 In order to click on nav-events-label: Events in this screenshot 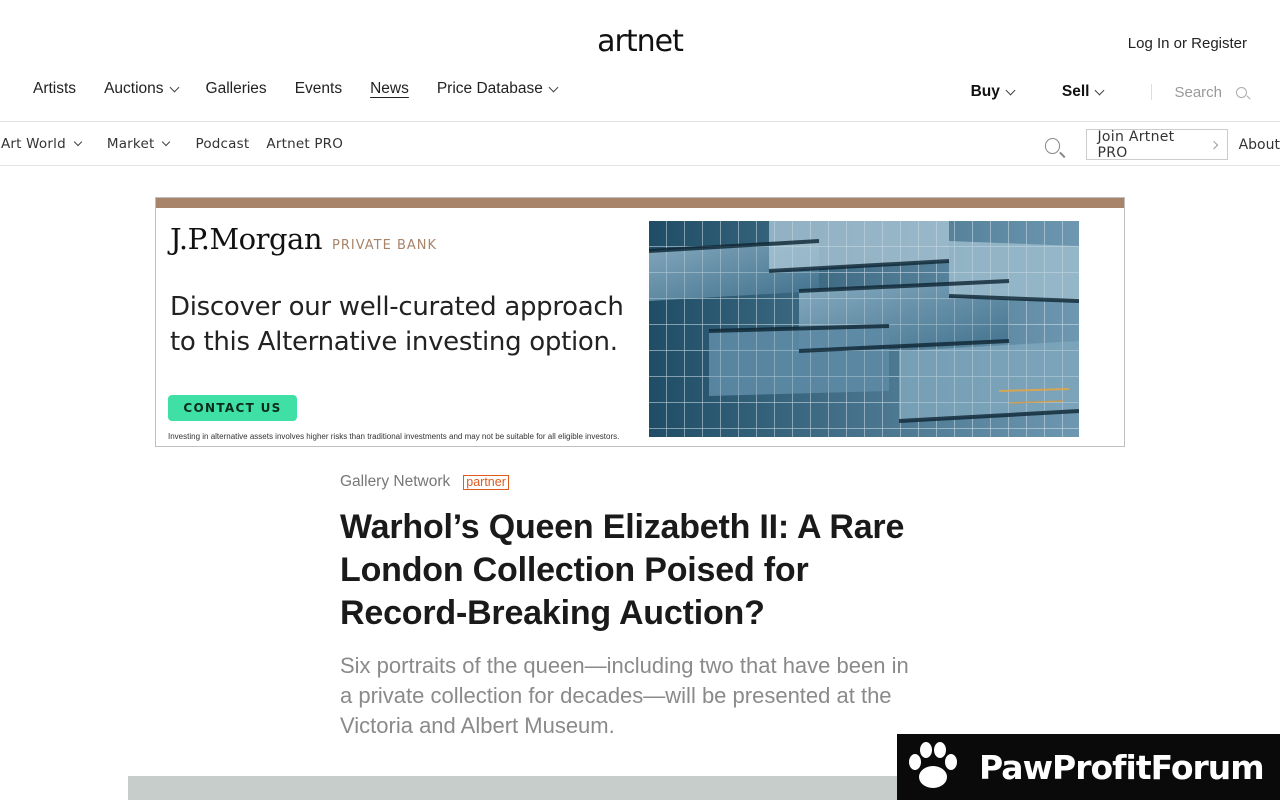, I will do `click(318, 88)`.